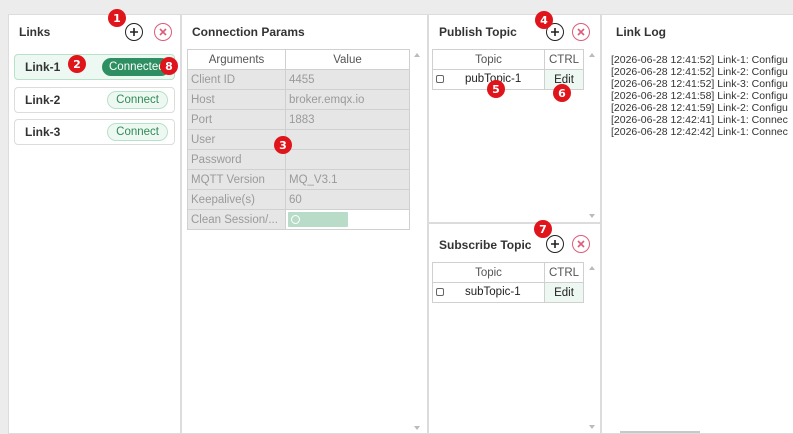 The width and height of the screenshot is (793, 434). What do you see at coordinates (699, 60) in the screenshot?
I see `log-line: [2026-06-28 12:41:52] Link-1: Configu` at bounding box center [699, 60].